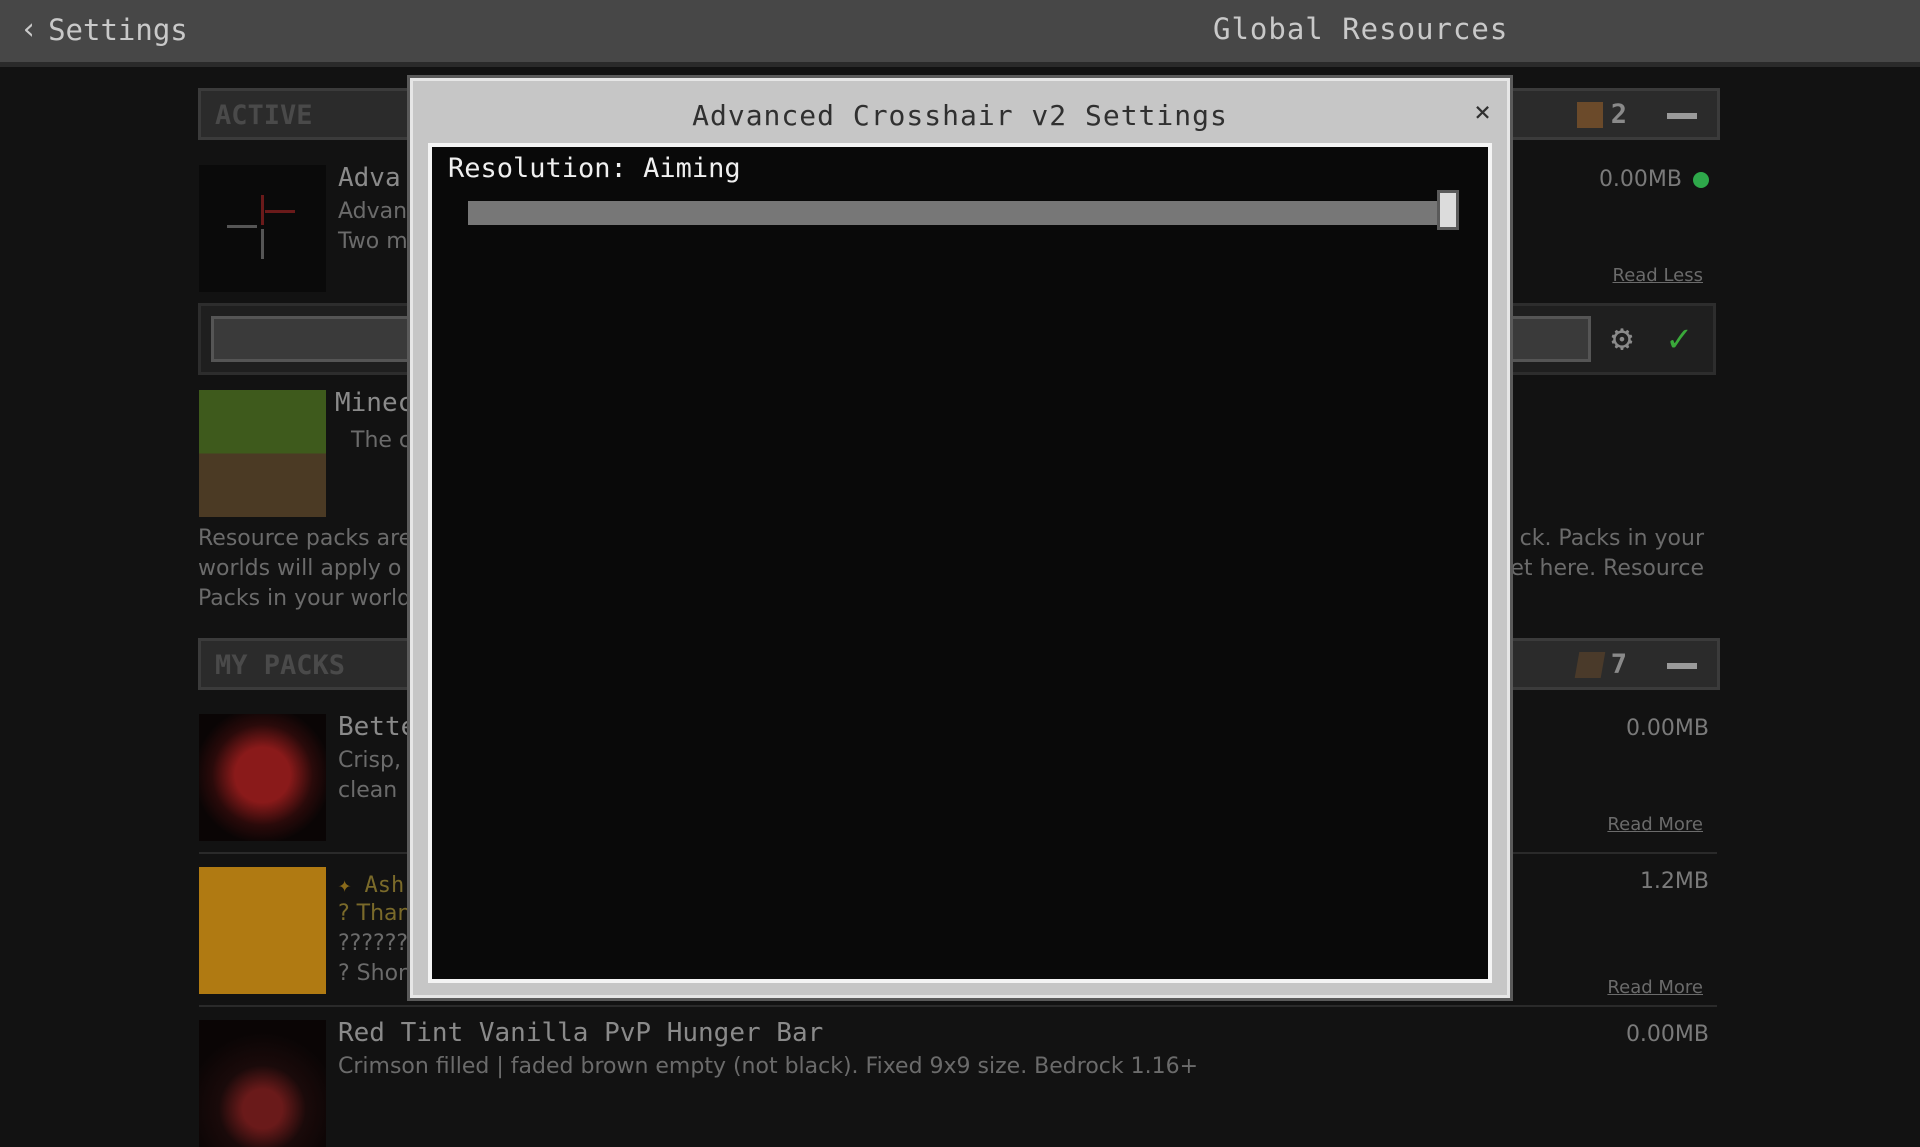 This screenshot has height=1147, width=1920. I want to click on grass-block-icon, so click(1589, 114).